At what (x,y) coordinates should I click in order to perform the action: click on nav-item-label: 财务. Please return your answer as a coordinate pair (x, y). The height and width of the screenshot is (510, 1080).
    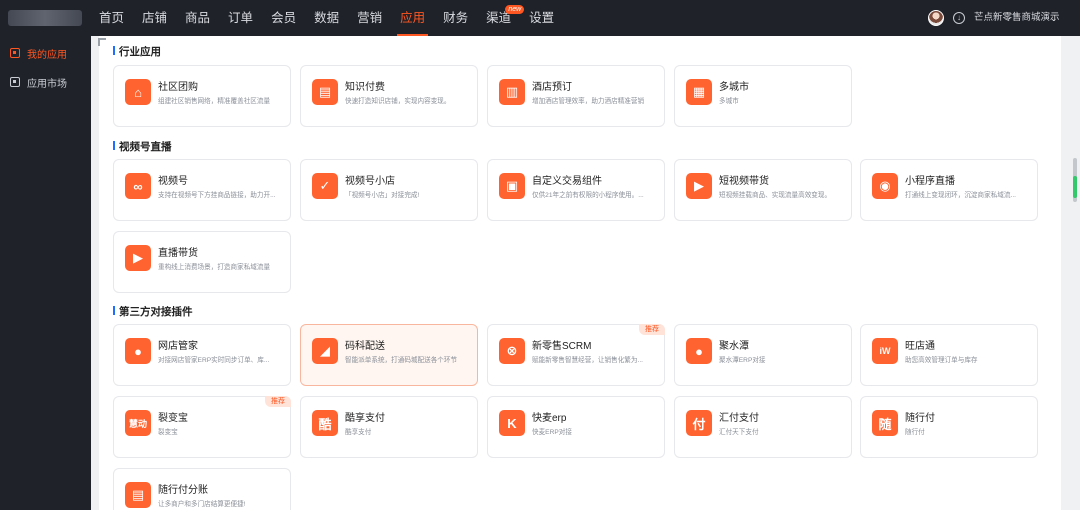
    Looking at the image, I should click on (456, 18).